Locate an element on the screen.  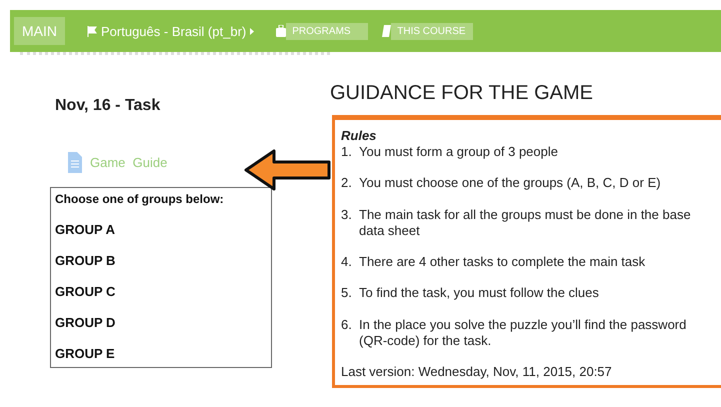
rule-text: In the place you solve the puzzle you’ll find the password (QR-code) for the task. is located at coordinates (523, 332).